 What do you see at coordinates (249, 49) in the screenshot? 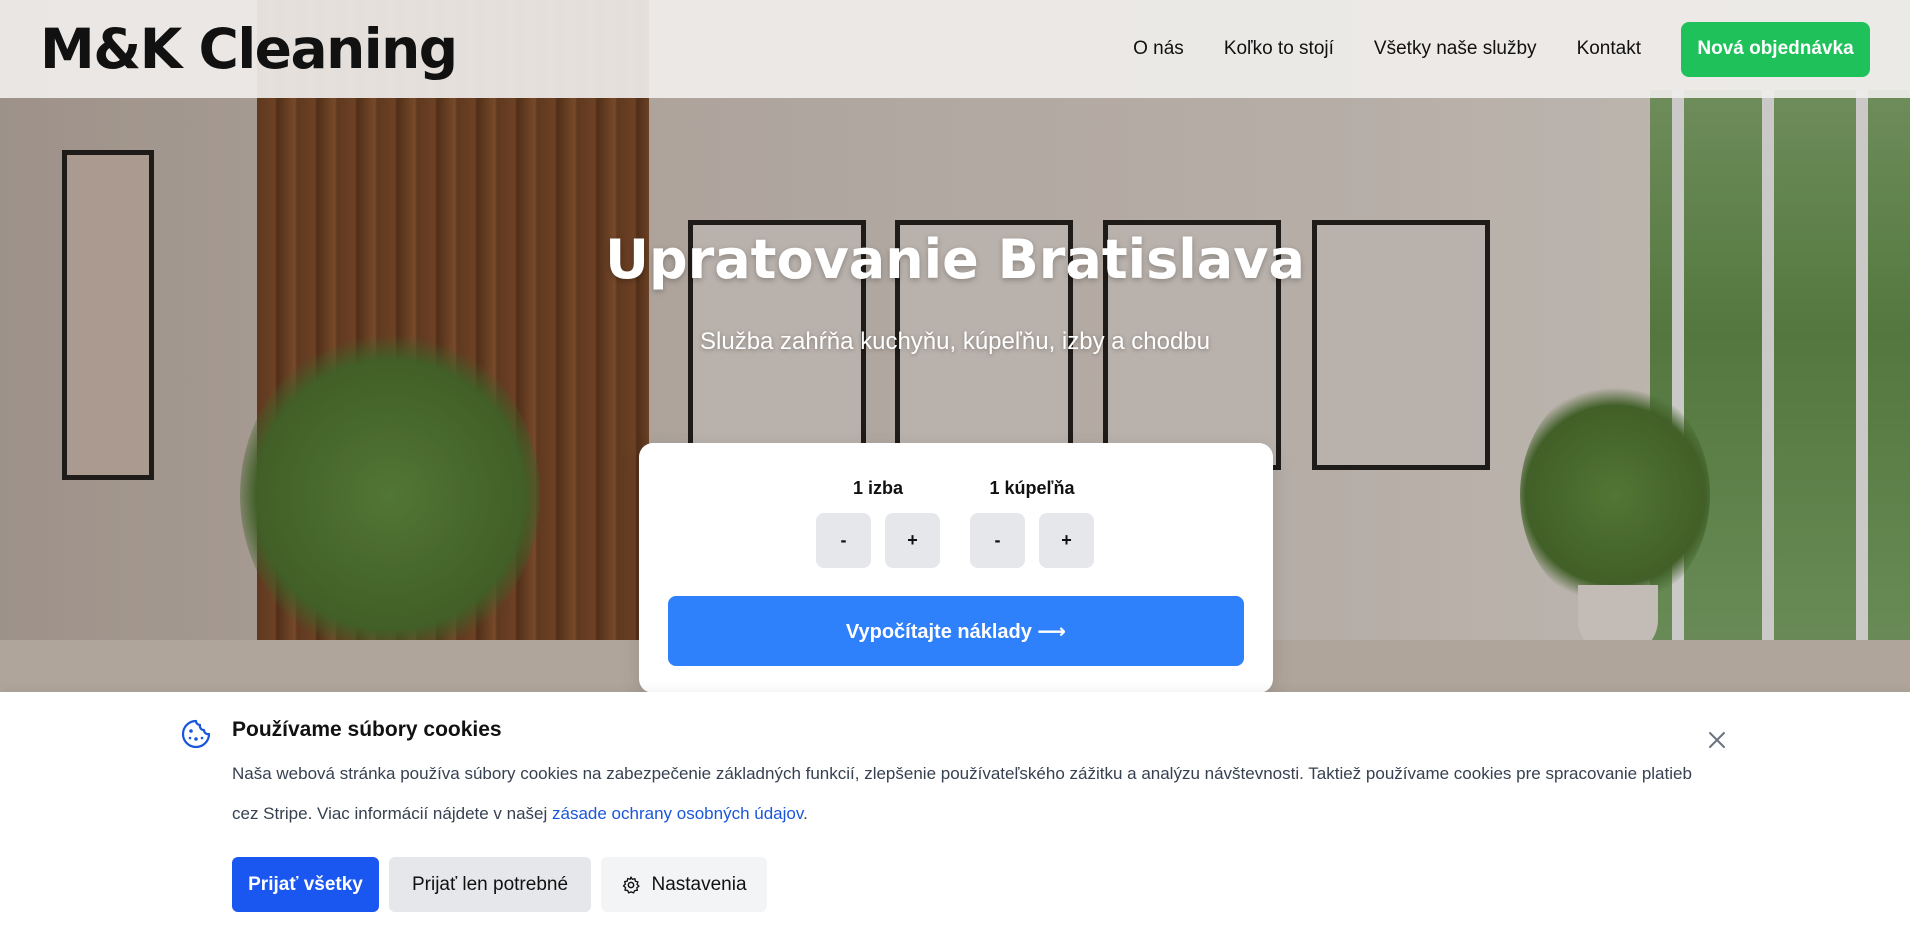
I see `site-logo: M&K Cleaning` at bounding box center [249, 49].